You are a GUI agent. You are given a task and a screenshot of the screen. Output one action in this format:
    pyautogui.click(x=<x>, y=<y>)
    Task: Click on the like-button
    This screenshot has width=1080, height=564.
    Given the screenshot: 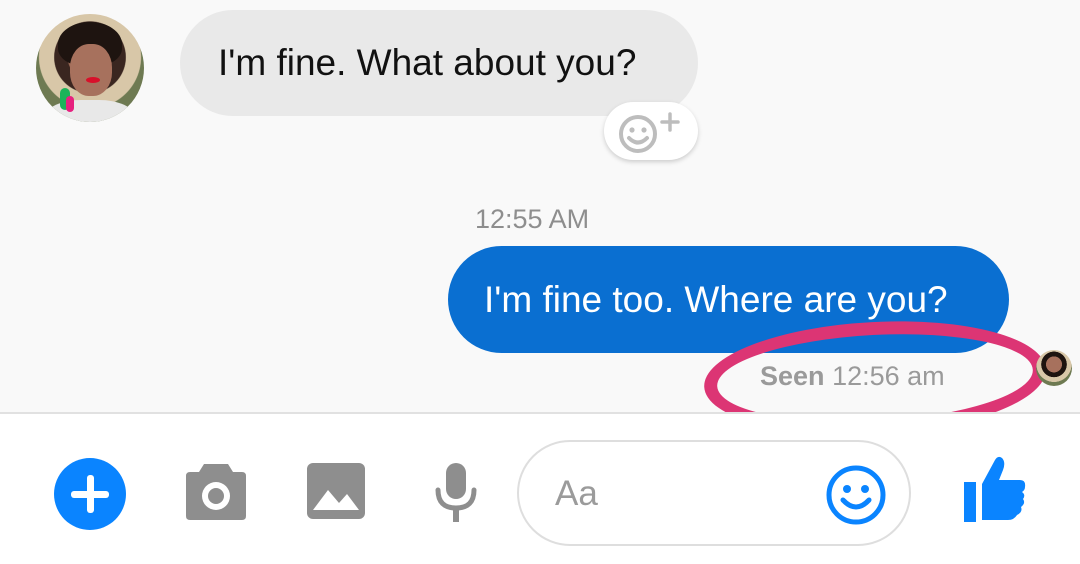 What is the action you would take?
    pyautogui.click(x=995, y=491)
    